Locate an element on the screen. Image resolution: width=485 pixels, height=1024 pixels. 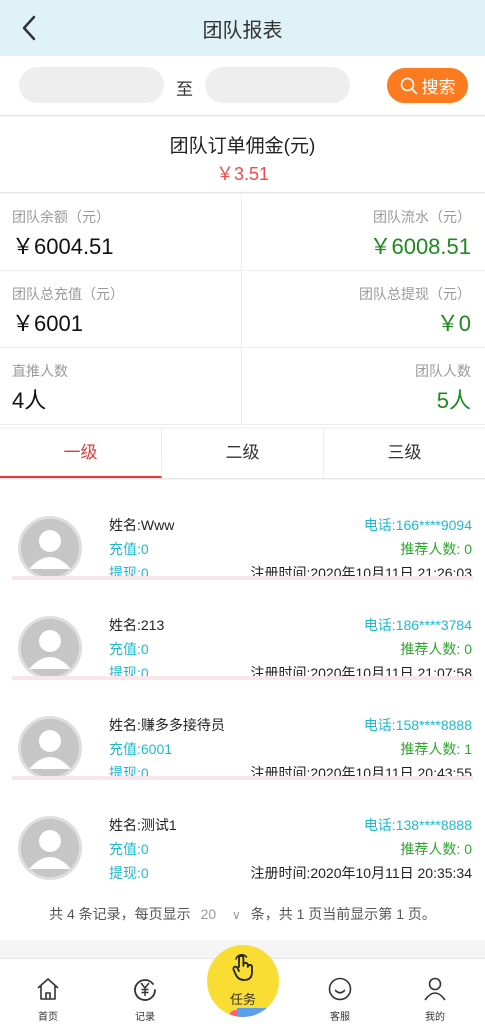
header-bar: 团队报表 is located at coordinates (242, 28).